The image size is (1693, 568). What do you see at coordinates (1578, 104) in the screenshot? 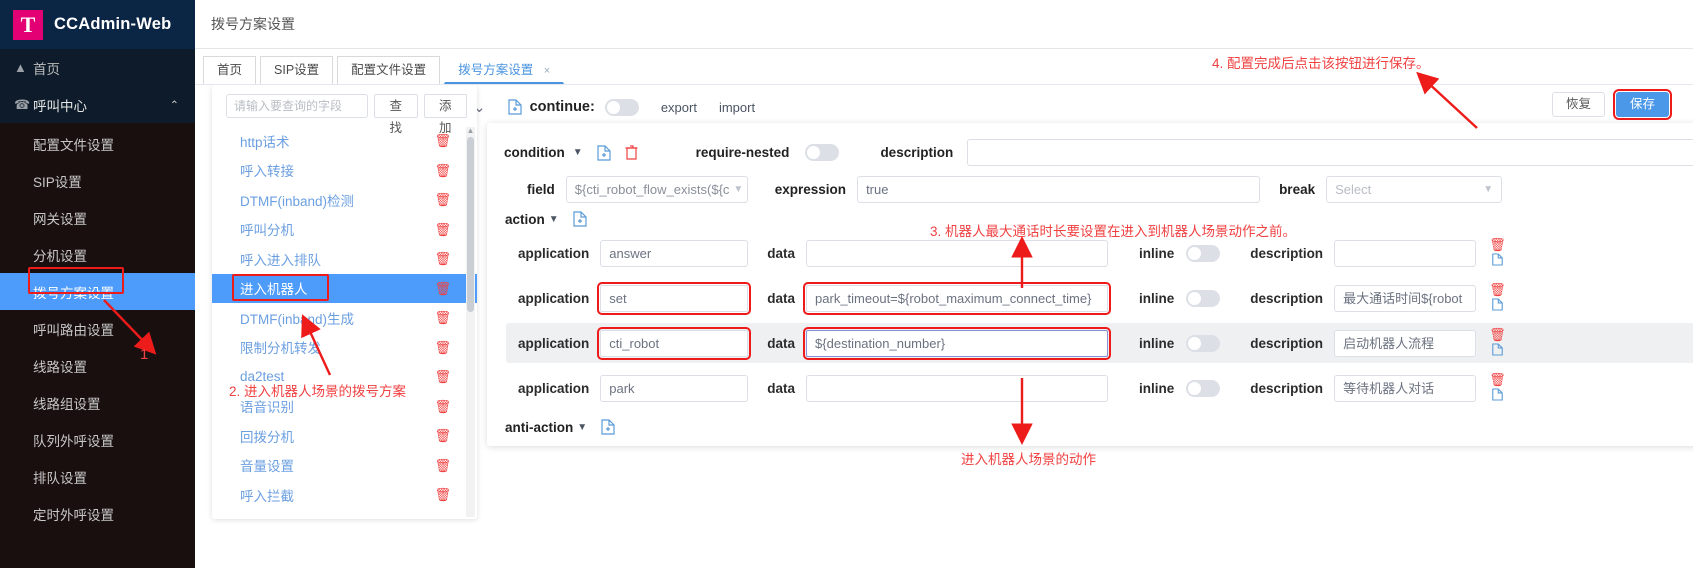
I see `restore-button: 恢复` at bounding box center [1578, 104].